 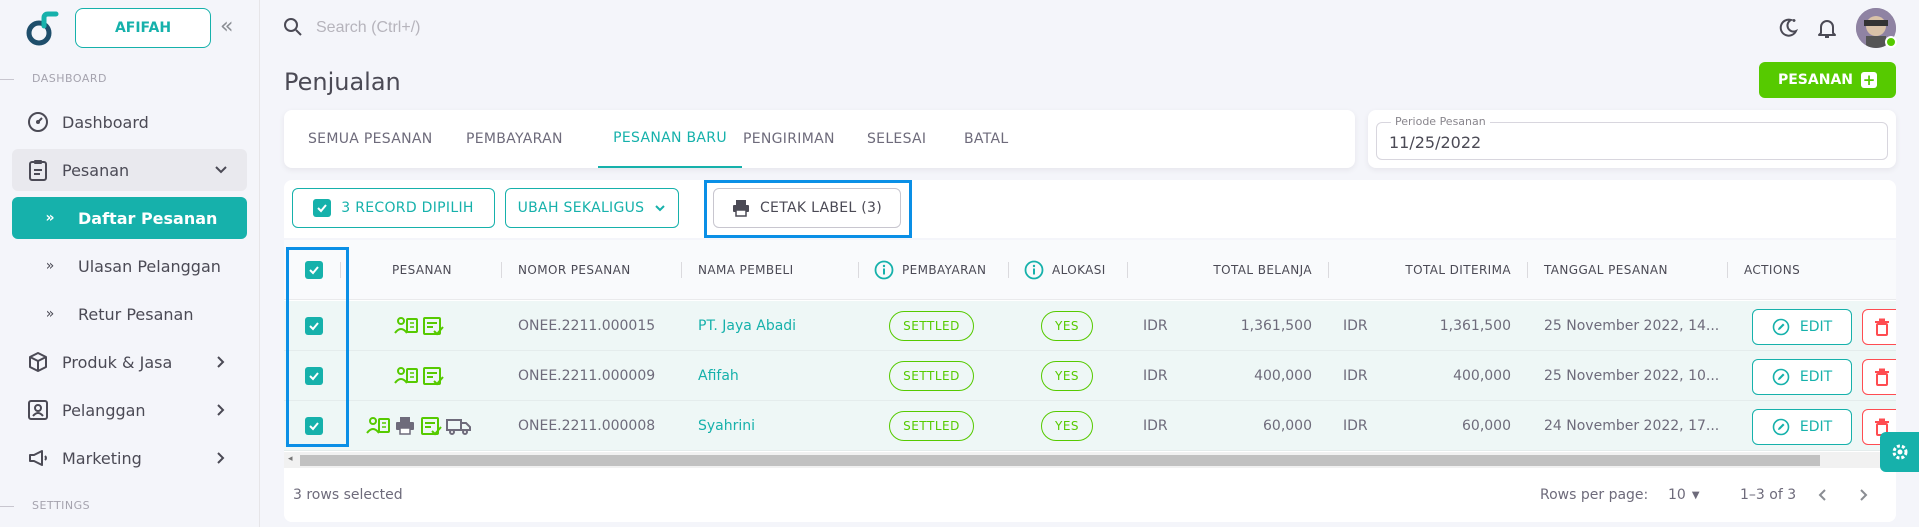 What do you see at coordinates (1228, 270) in the screenshot?
I see `header-total-belanja: TOTAL BELANJA` at bounding box center [1228, 270].